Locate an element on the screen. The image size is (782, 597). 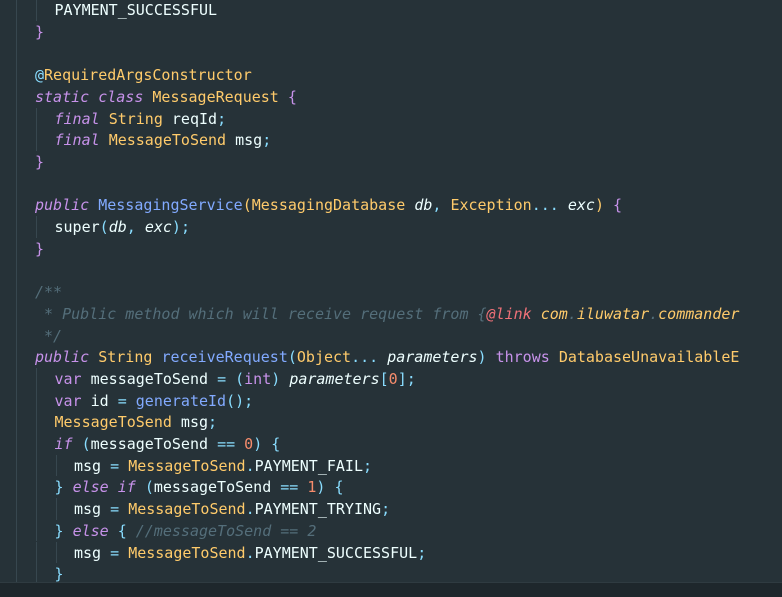
code-token: messageToSend is located at coordinates (154, 444).